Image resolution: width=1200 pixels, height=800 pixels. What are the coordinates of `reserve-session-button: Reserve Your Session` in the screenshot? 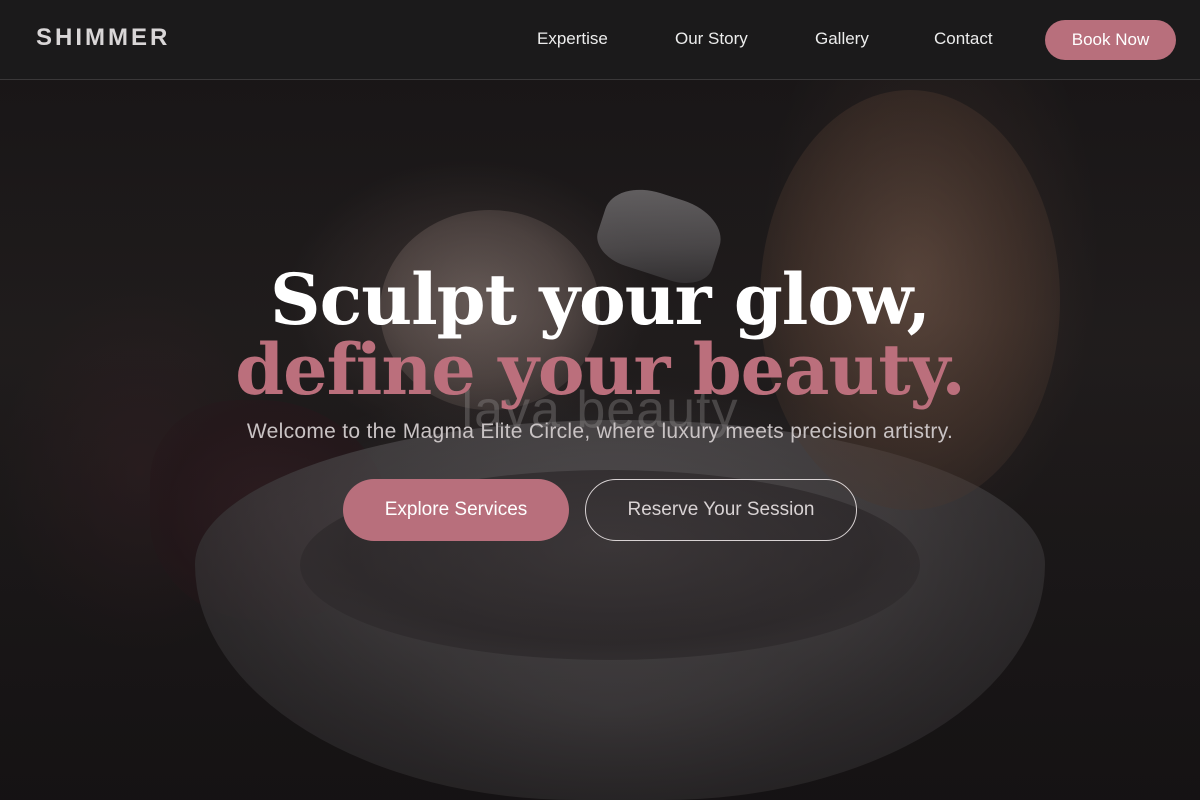 It's located at (721, 510).